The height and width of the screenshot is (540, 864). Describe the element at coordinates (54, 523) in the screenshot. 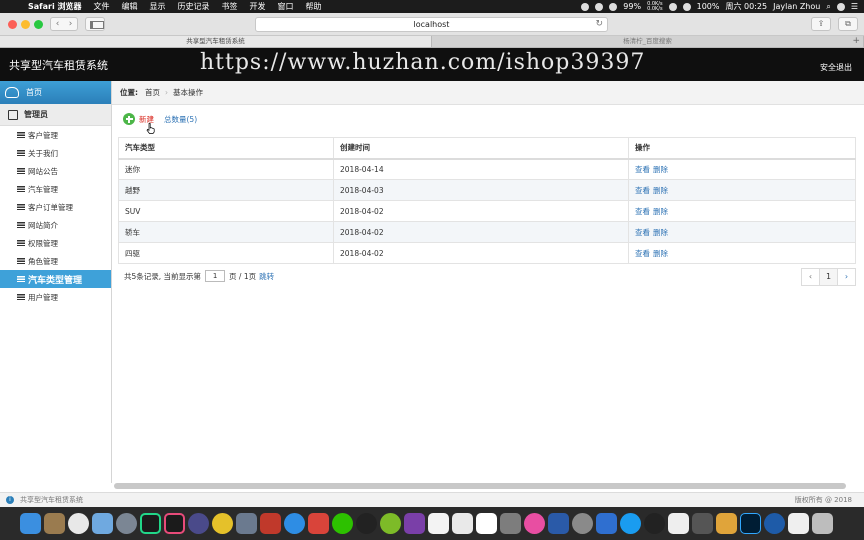

I see `notebook-app-icon` at that location.